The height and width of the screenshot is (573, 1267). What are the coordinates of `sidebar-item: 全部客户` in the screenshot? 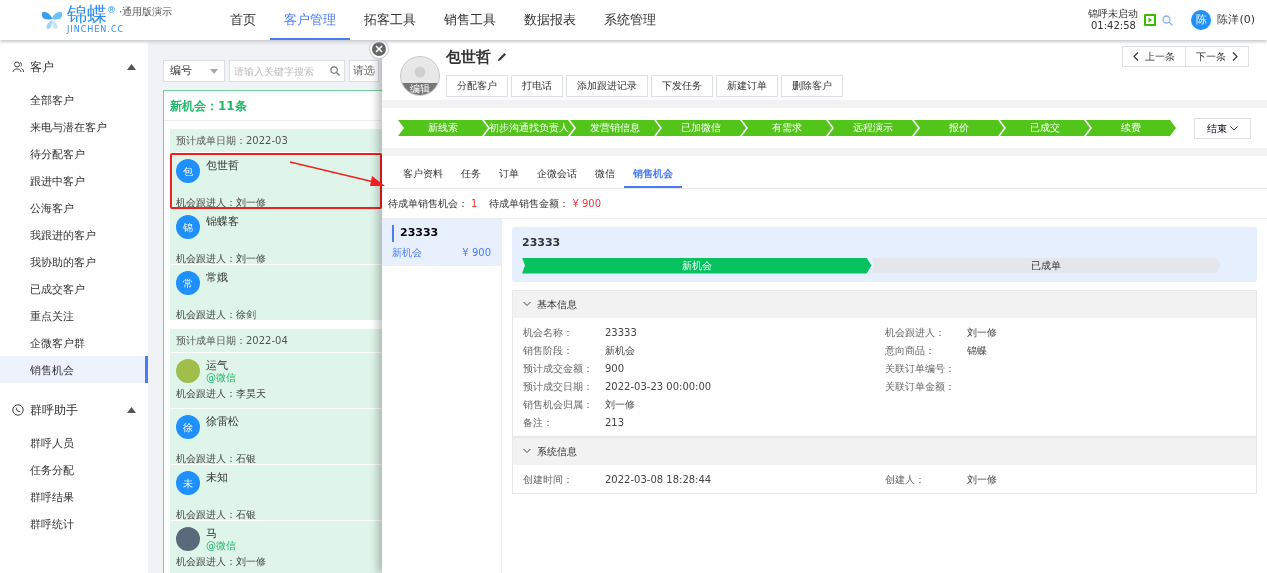 It's located at (74, 99).